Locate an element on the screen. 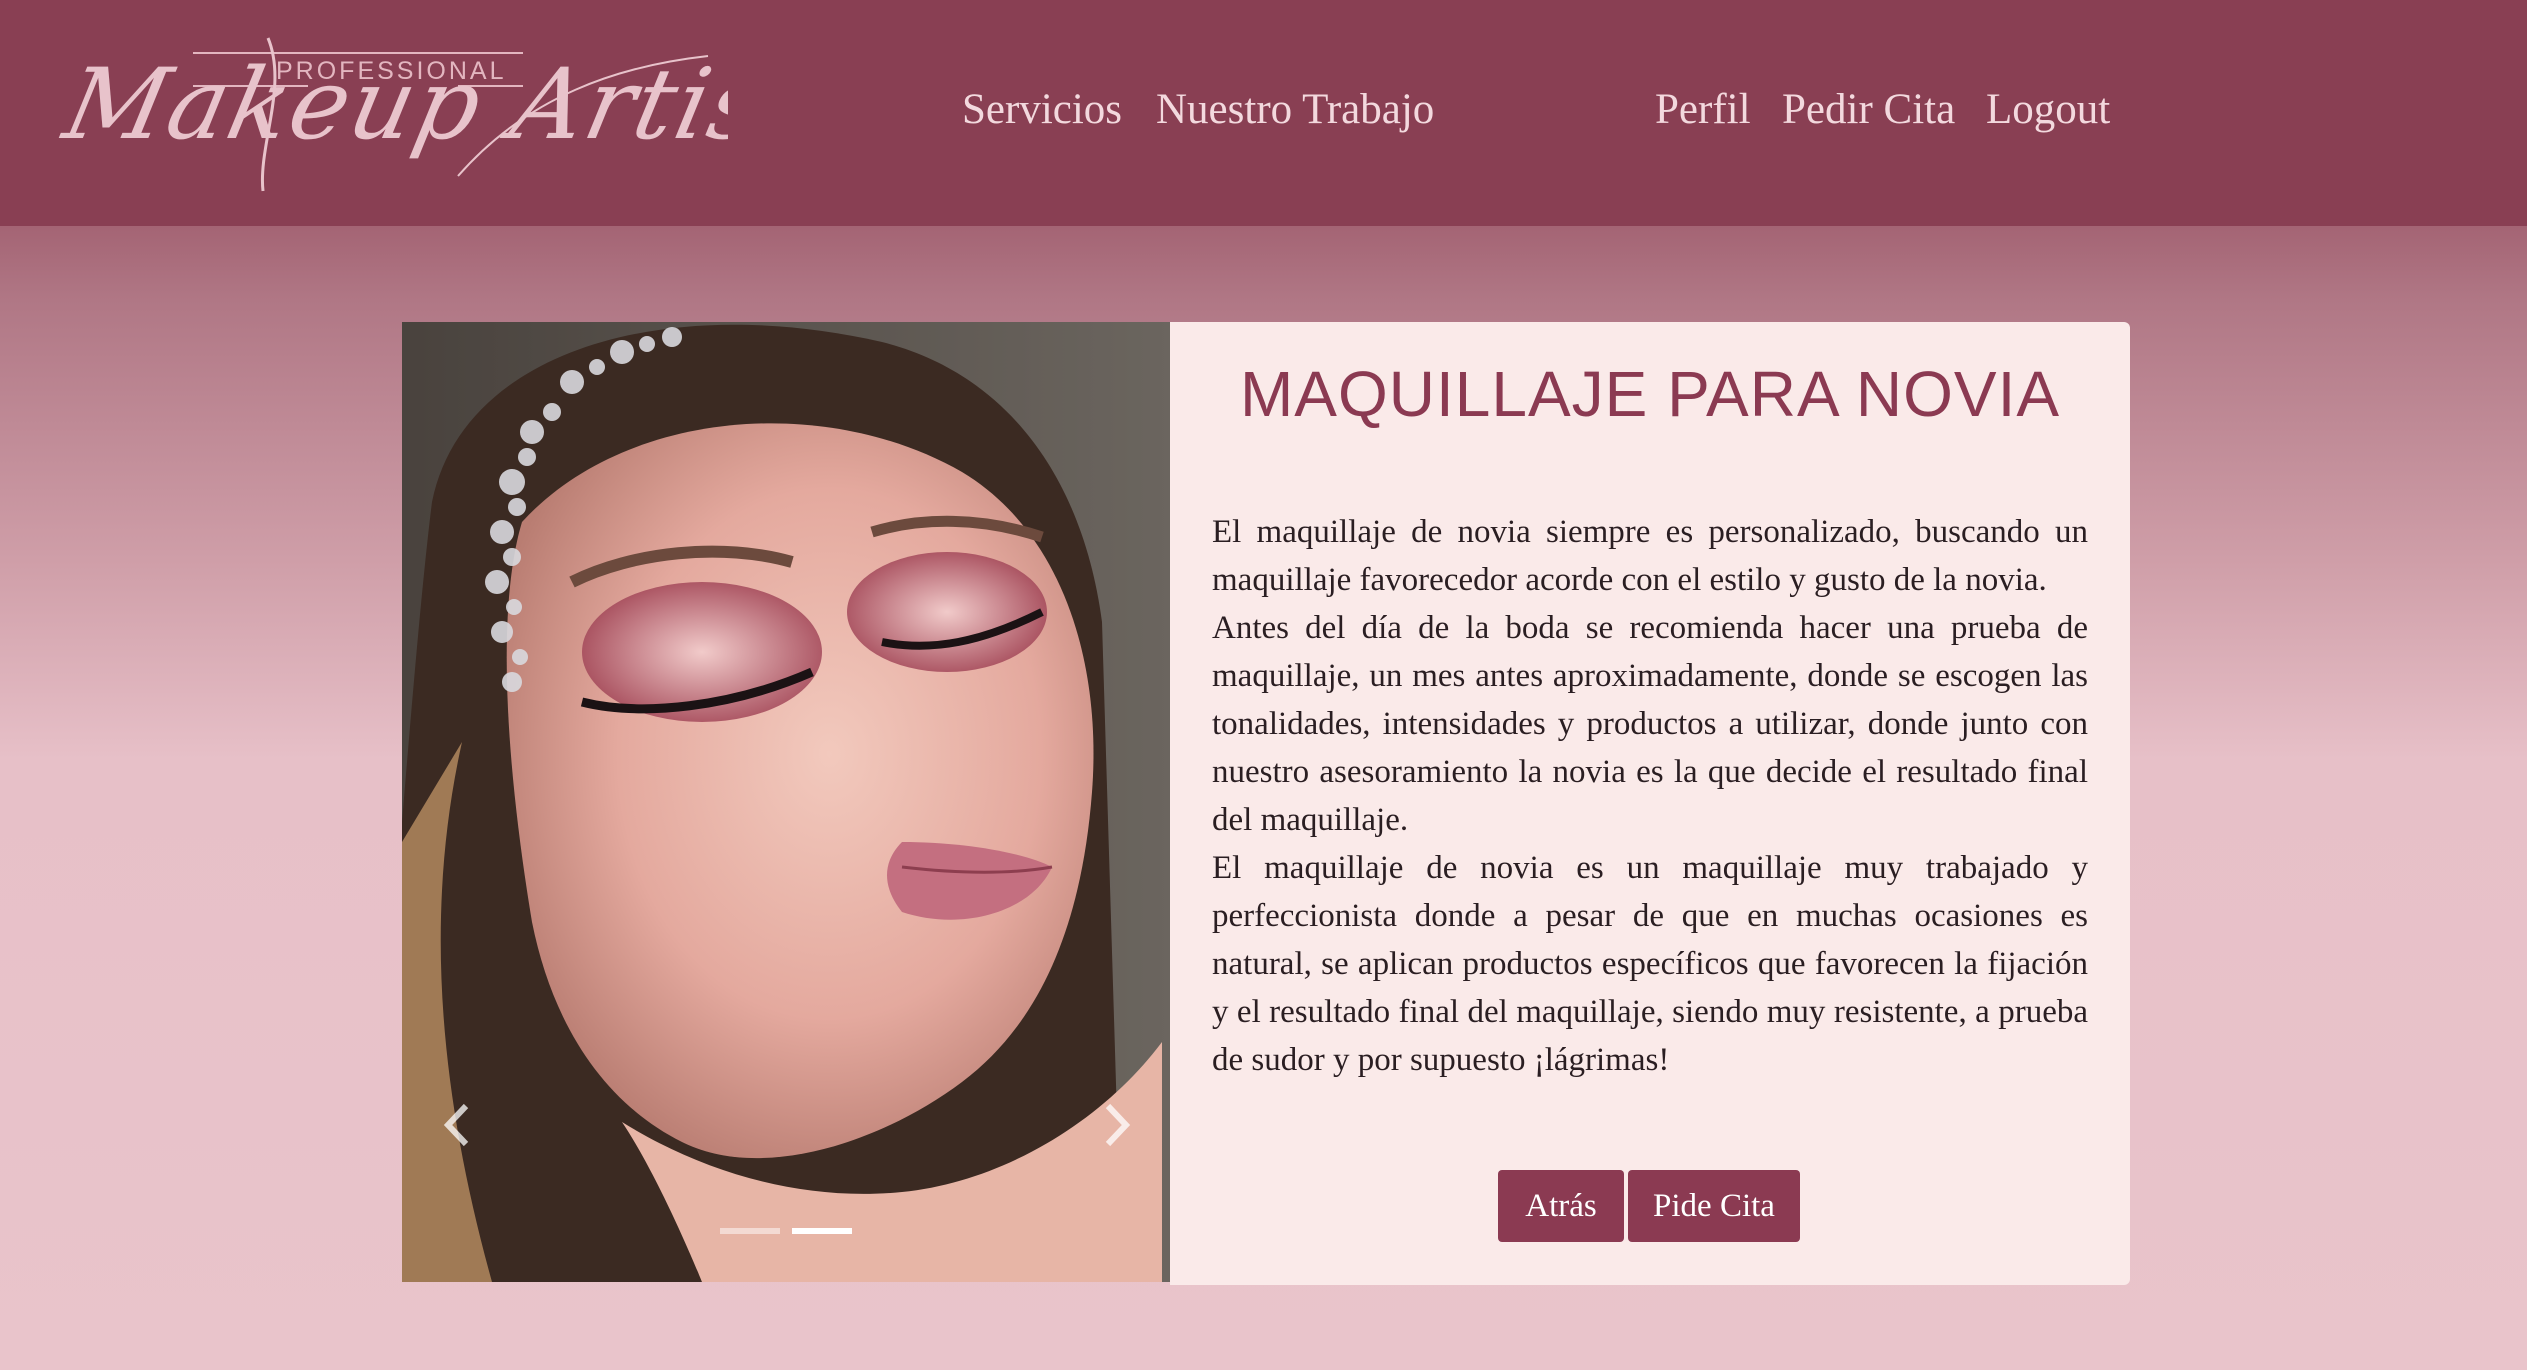 Image resolution: width=2527 pixels, height=1370 pixels. nav-perfil: Perfil is located at coordinates (1703, 110).